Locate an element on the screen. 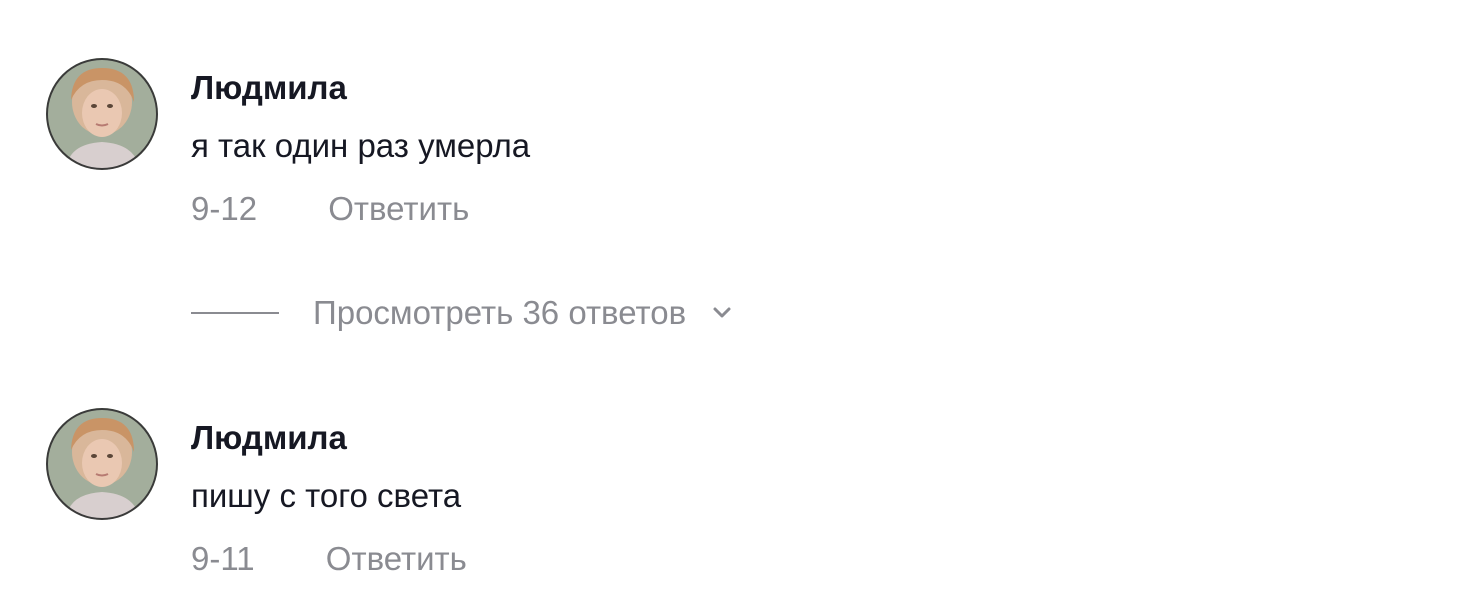 This screenshot has height=601, width=1460. chevron-down-icon is located at coordinates (722, 313).